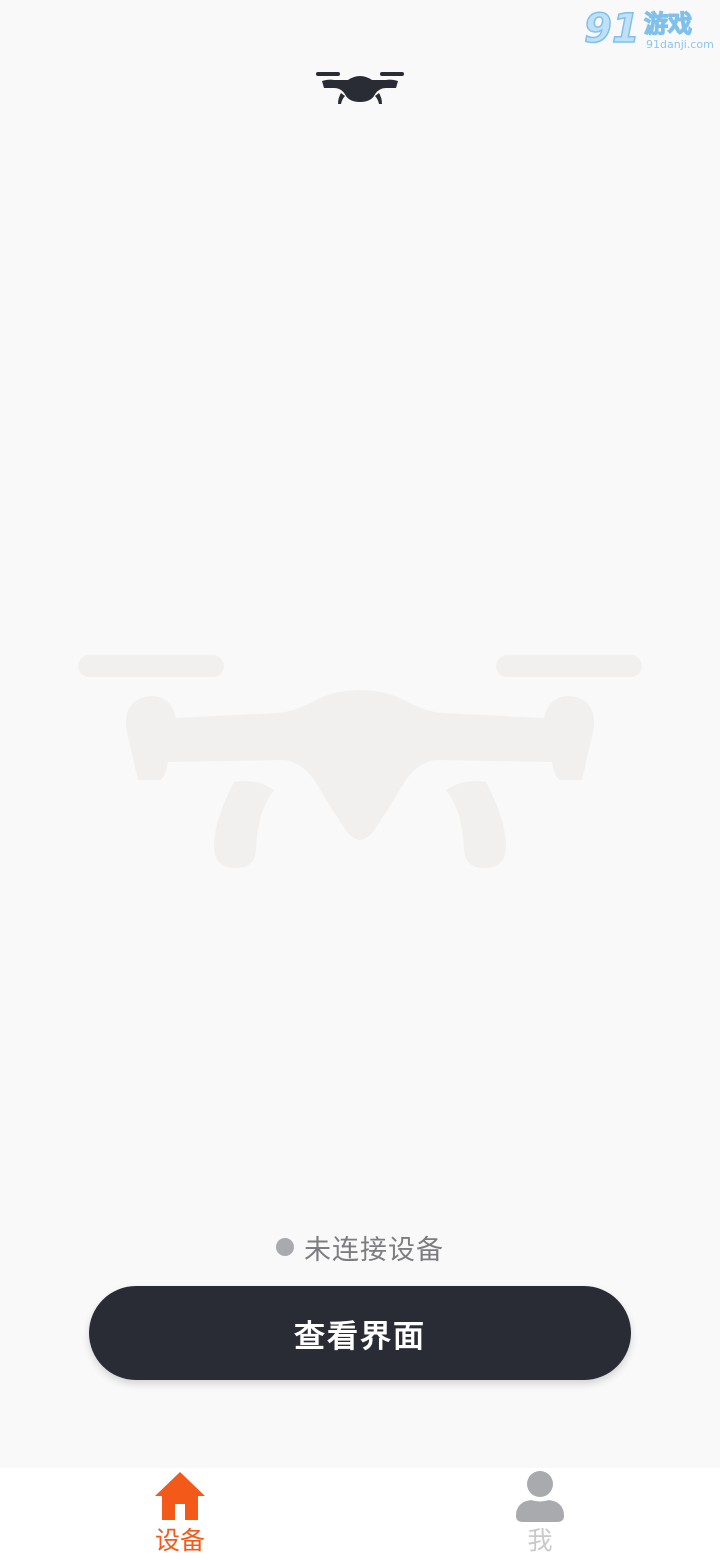 Image resolution: width=720 pixels, height=1560 pixels. I want to click on watermark-text: 游戏, so click(668, 24).